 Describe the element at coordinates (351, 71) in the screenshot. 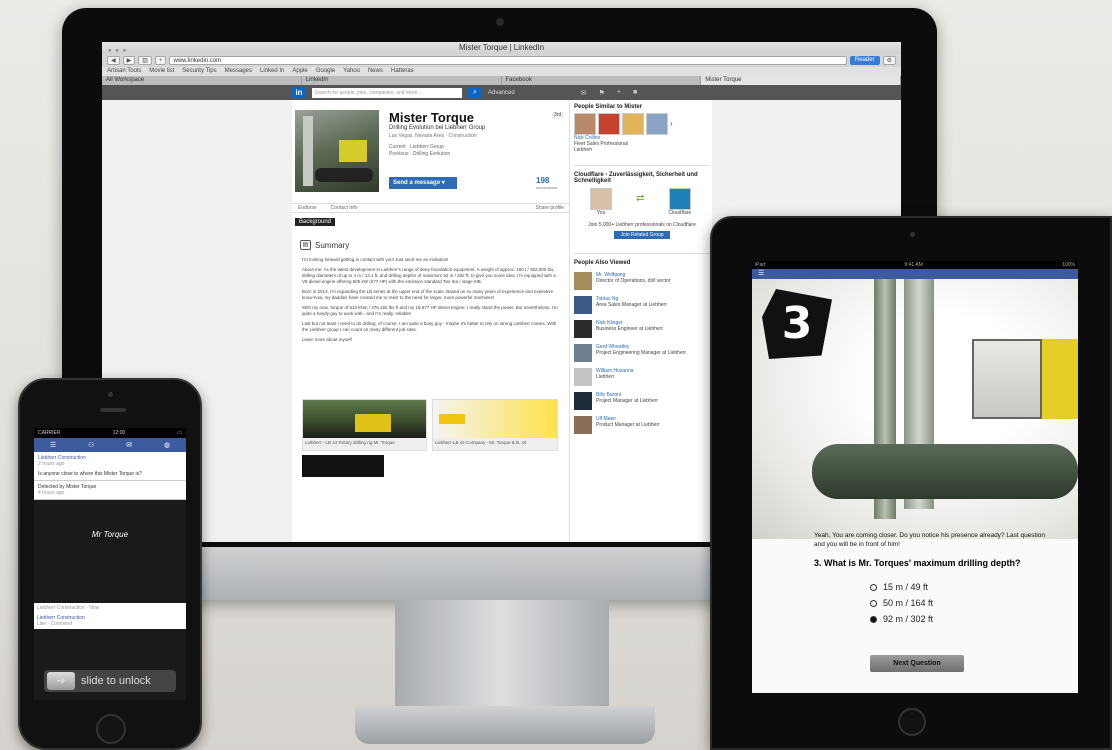

I see `bookmark-item: Yahoo` at that location.